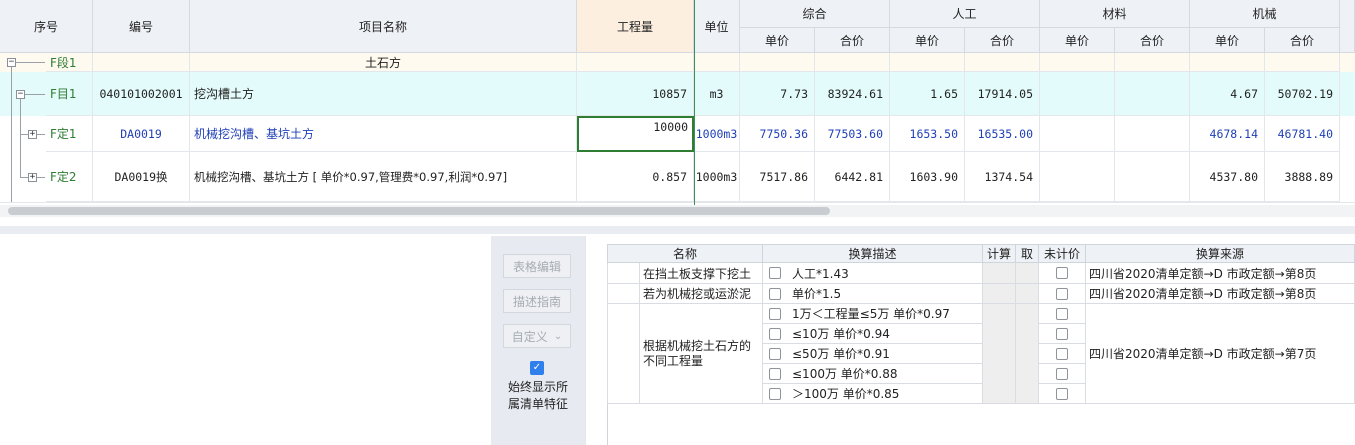 This screenshot has width=1355, height=445. What do you see at coordinates (999, 253) in the screenshot?
I see `conv-header-calc: 计算` at bounding box center [999, 253].